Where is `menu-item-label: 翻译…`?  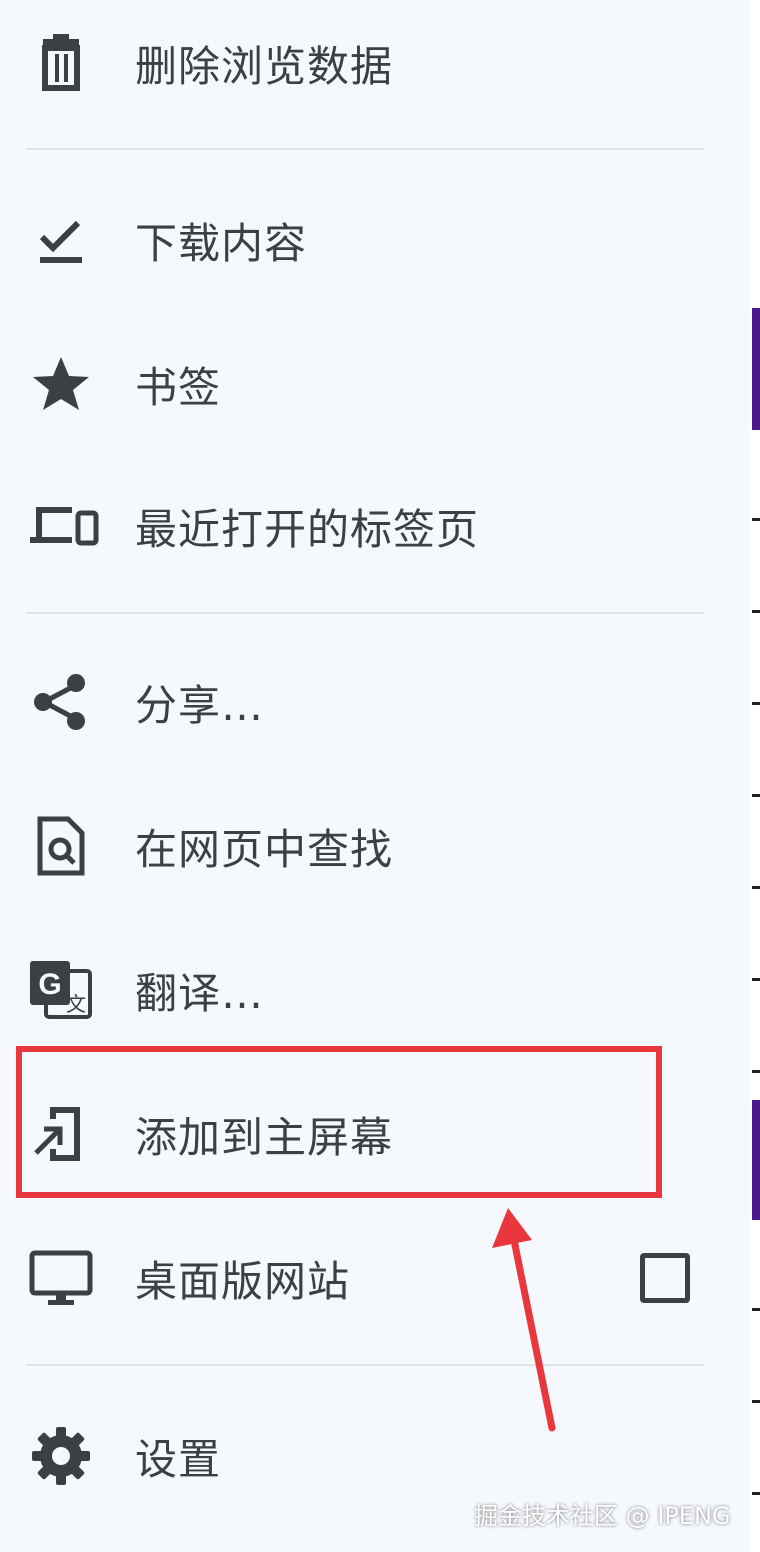 menu-item-label: 翻译… is located at coordinates (200, 993).